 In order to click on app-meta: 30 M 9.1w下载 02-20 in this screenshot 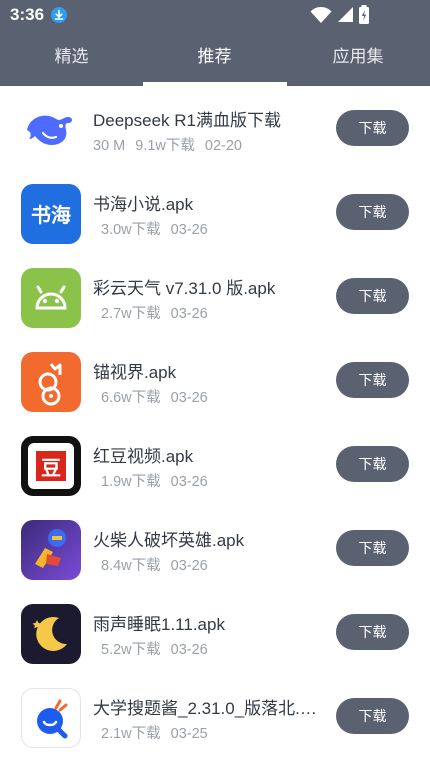, I will do `click(172, 144)`.